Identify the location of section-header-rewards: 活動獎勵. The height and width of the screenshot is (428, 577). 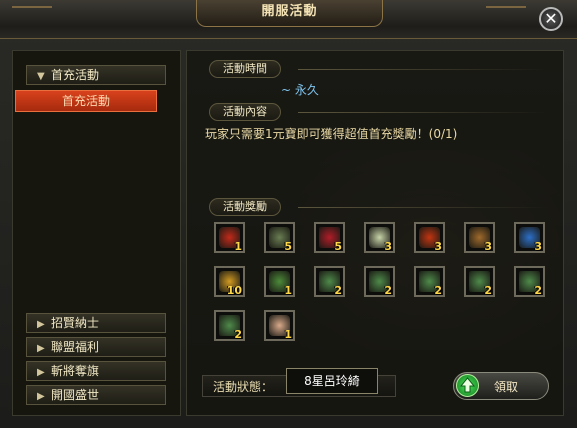
(245, 207).